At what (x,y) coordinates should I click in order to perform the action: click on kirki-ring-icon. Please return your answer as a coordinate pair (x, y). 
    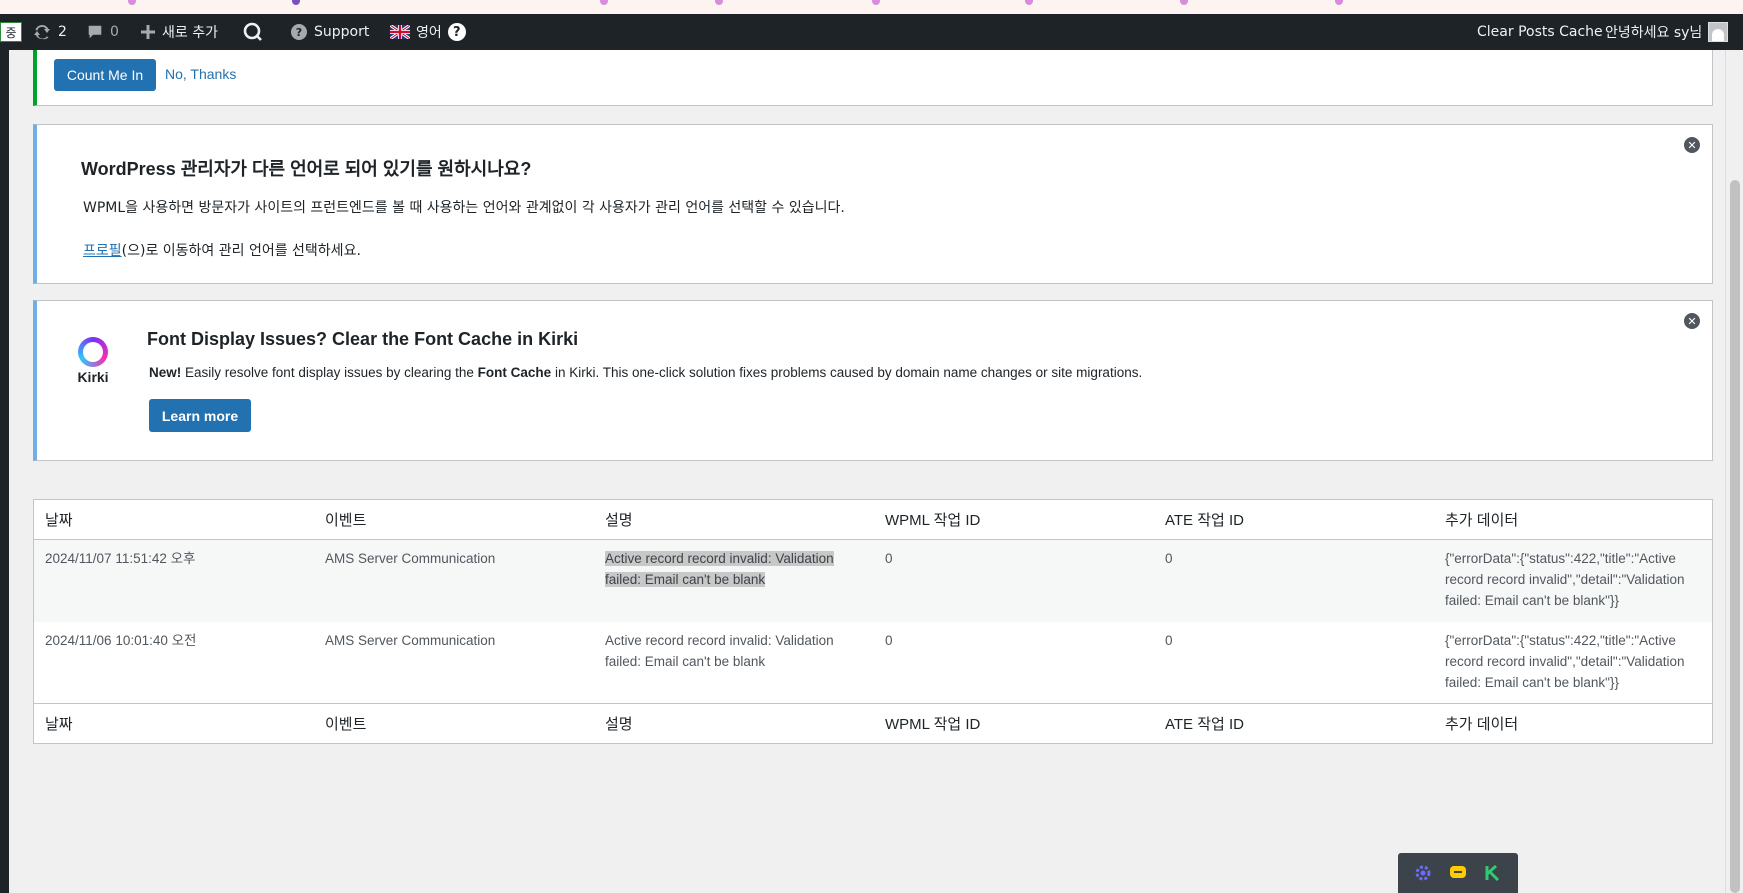
    Looking at the image, I should click on (93, 352).